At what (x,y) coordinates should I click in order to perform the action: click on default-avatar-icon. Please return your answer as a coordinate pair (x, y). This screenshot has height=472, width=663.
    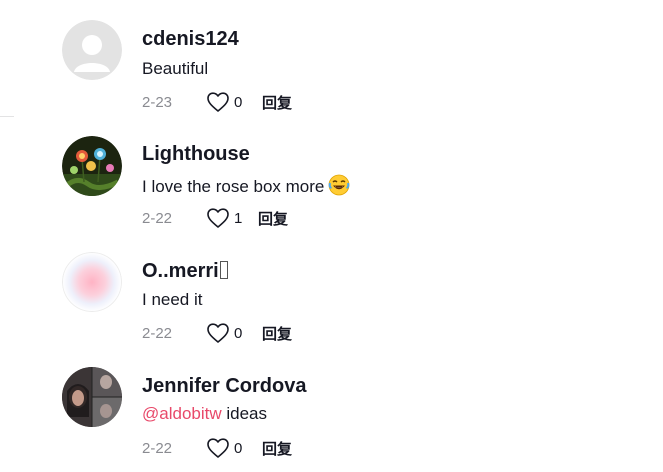
    Looking at the image, I should click on (92, 50).